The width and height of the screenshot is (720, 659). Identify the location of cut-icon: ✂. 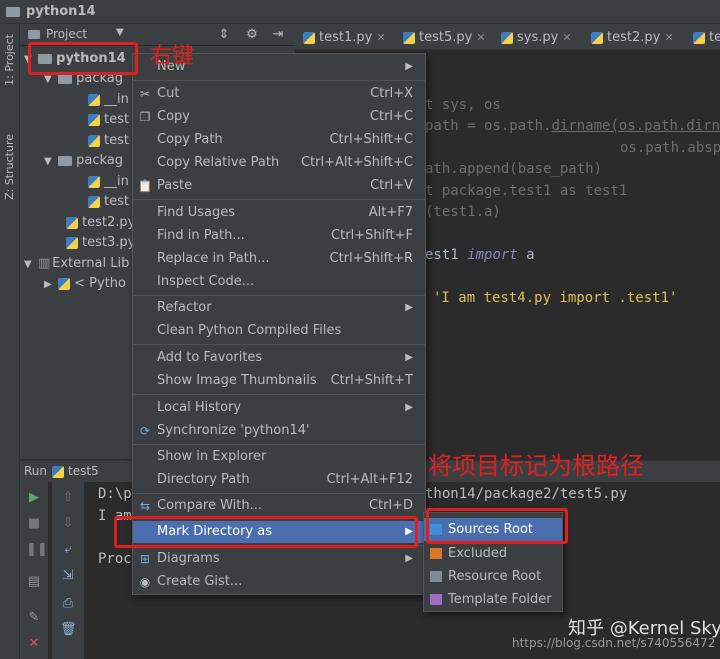
(145, 94).